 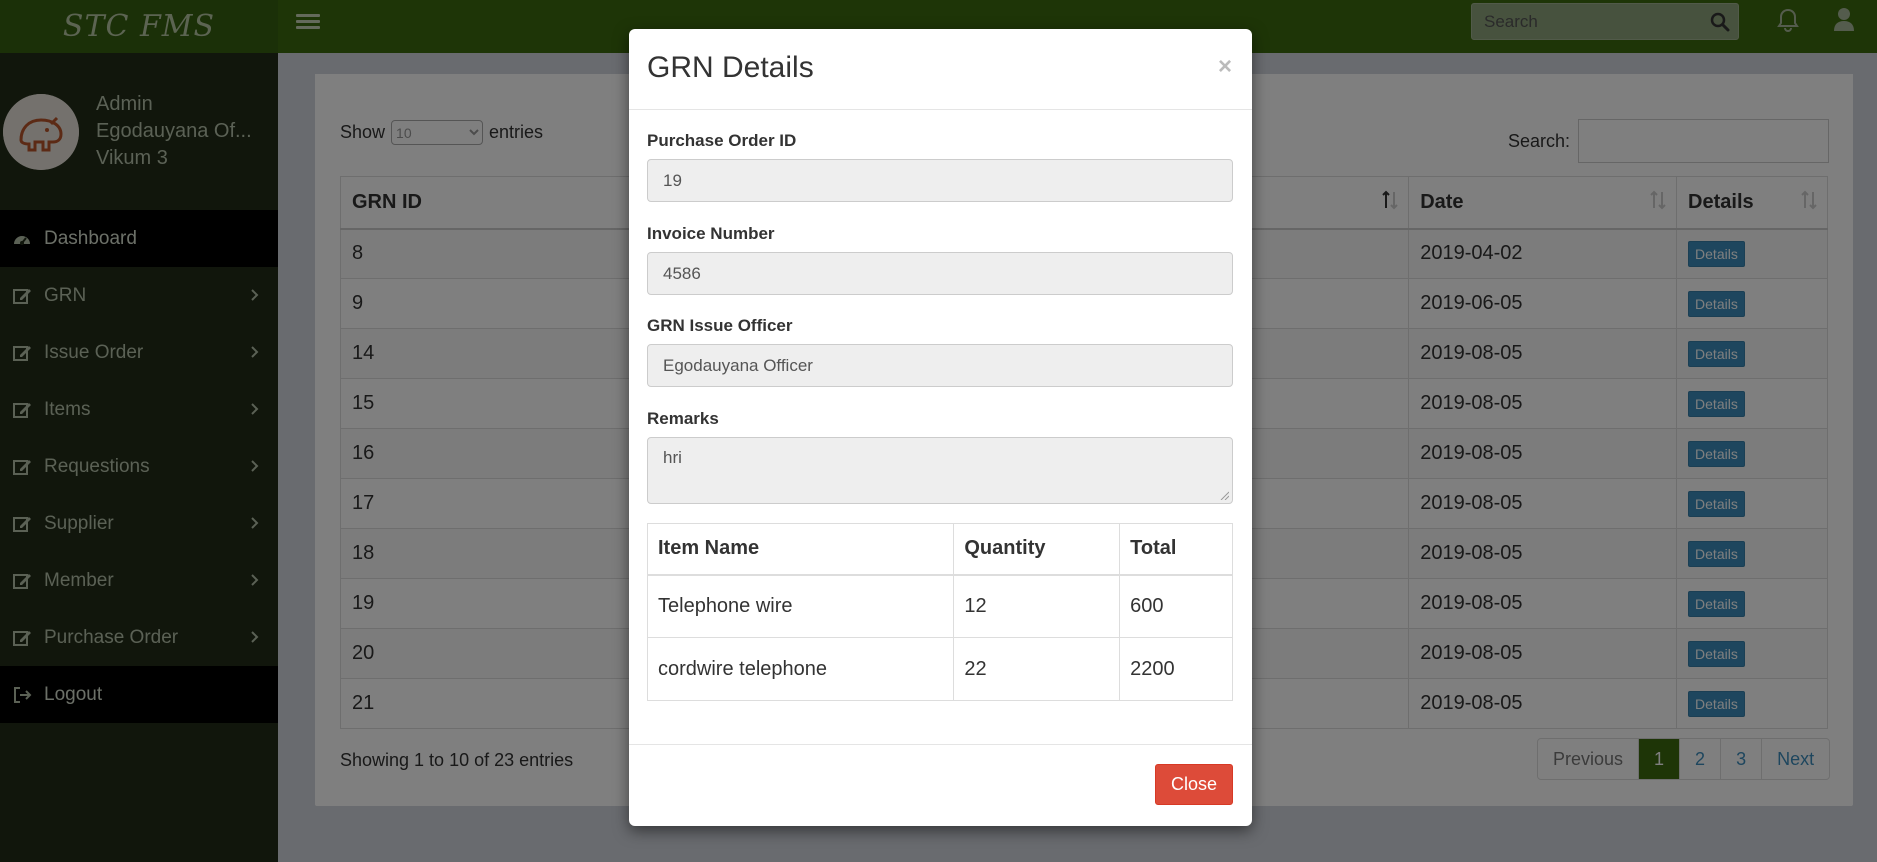 What do you see at coordinates (940, 470) in the screenshot?
I see `remarks-field: hri` at bounding box center [940, 470].